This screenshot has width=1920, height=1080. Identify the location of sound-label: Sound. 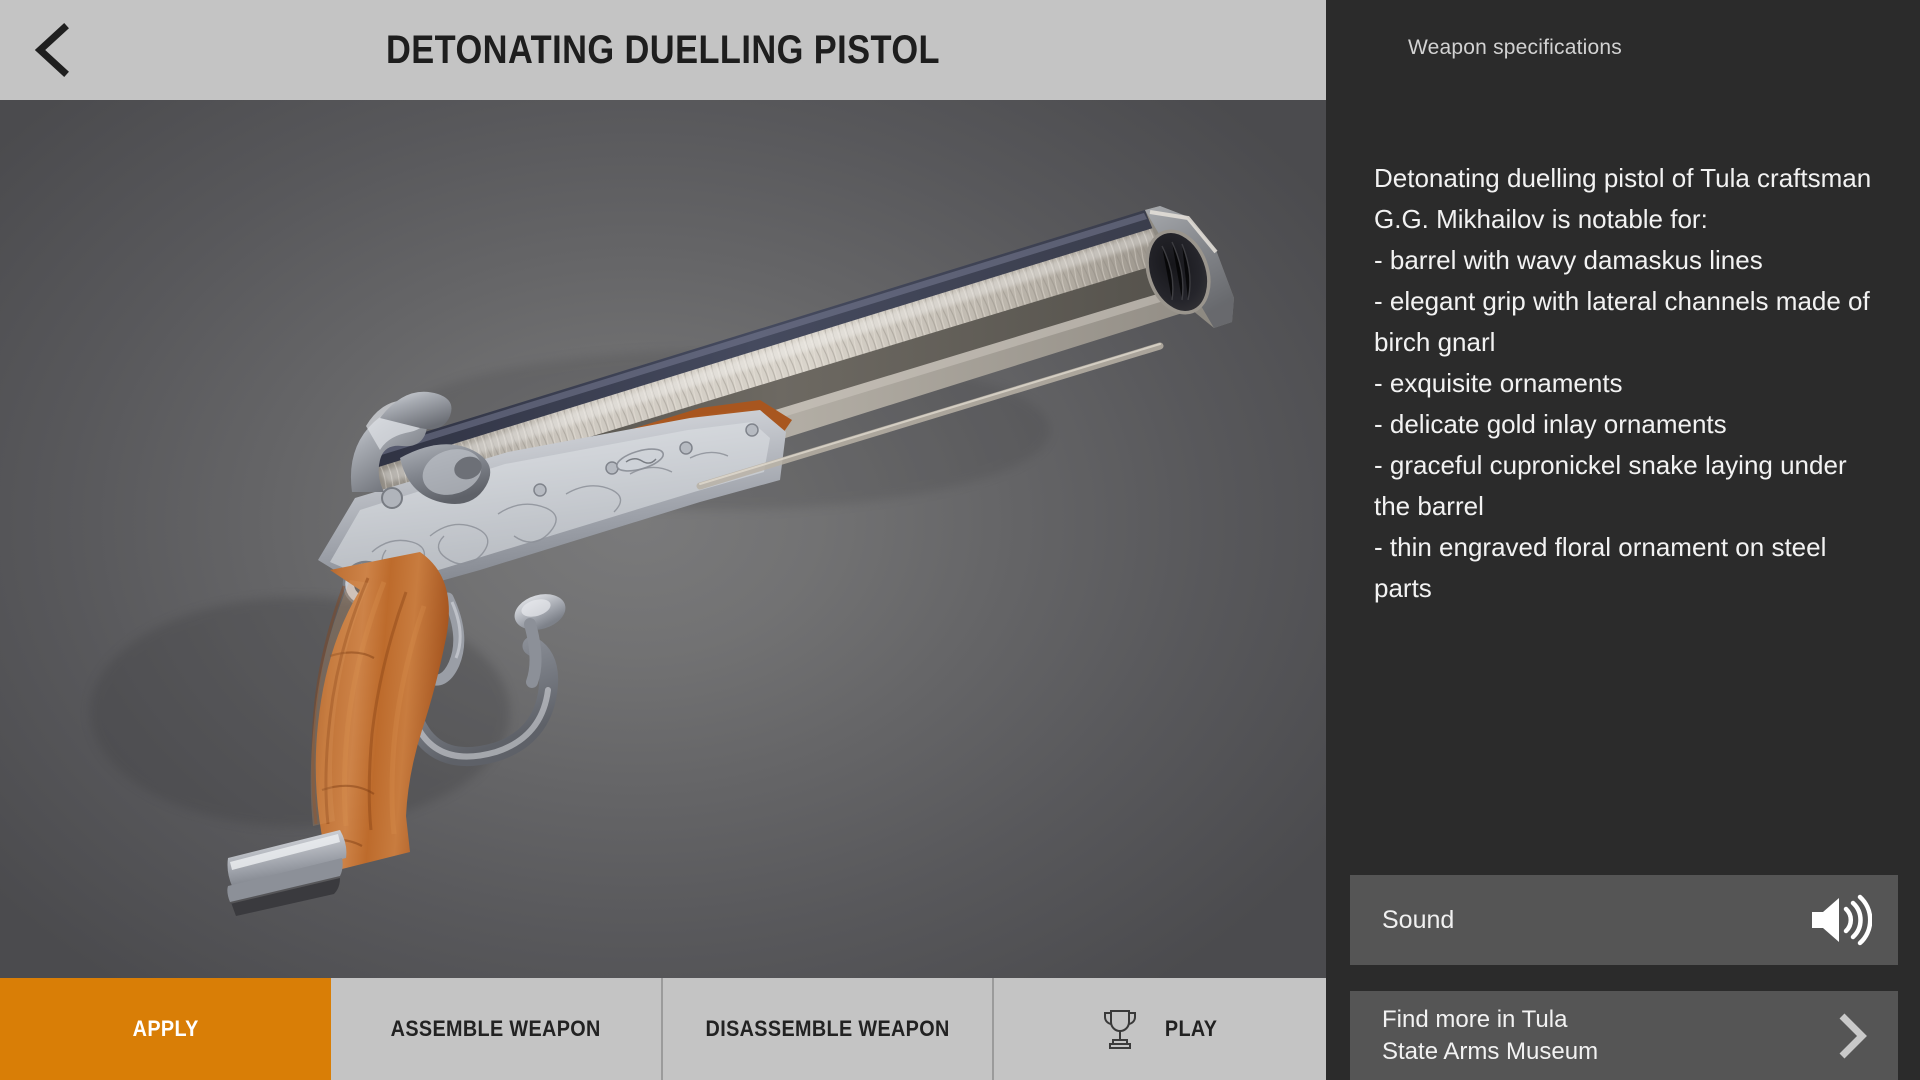
(1418, 919).